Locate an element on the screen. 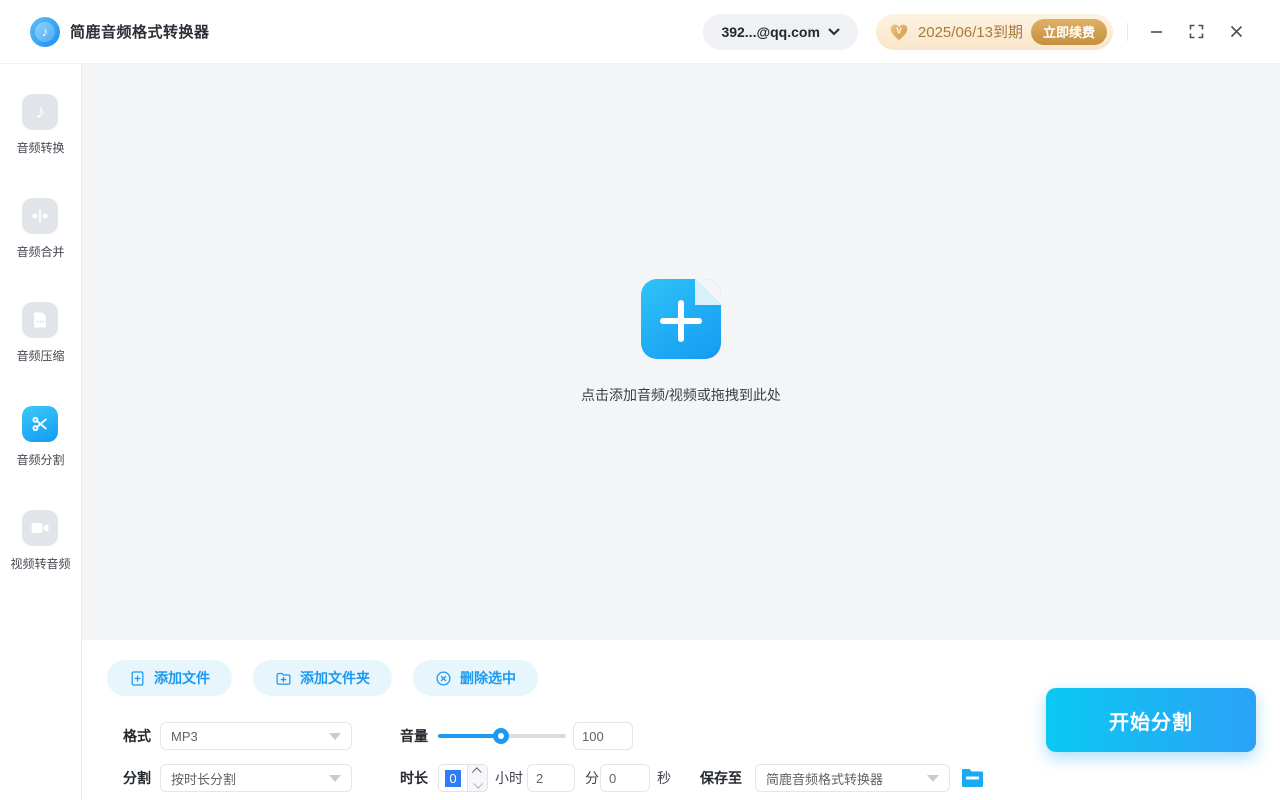 The image size is (1280, 800). sidebar-item-audio-split: 音频分割 is located at coordinates (40, 437).